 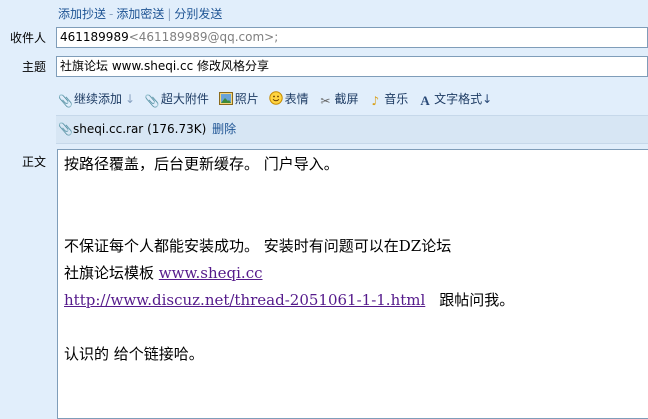 What do you see at coordinates (203, 37) in the screenshot?
I see `recipient-email: <461189989@qq.com>;` at bounding box center [203, 37].